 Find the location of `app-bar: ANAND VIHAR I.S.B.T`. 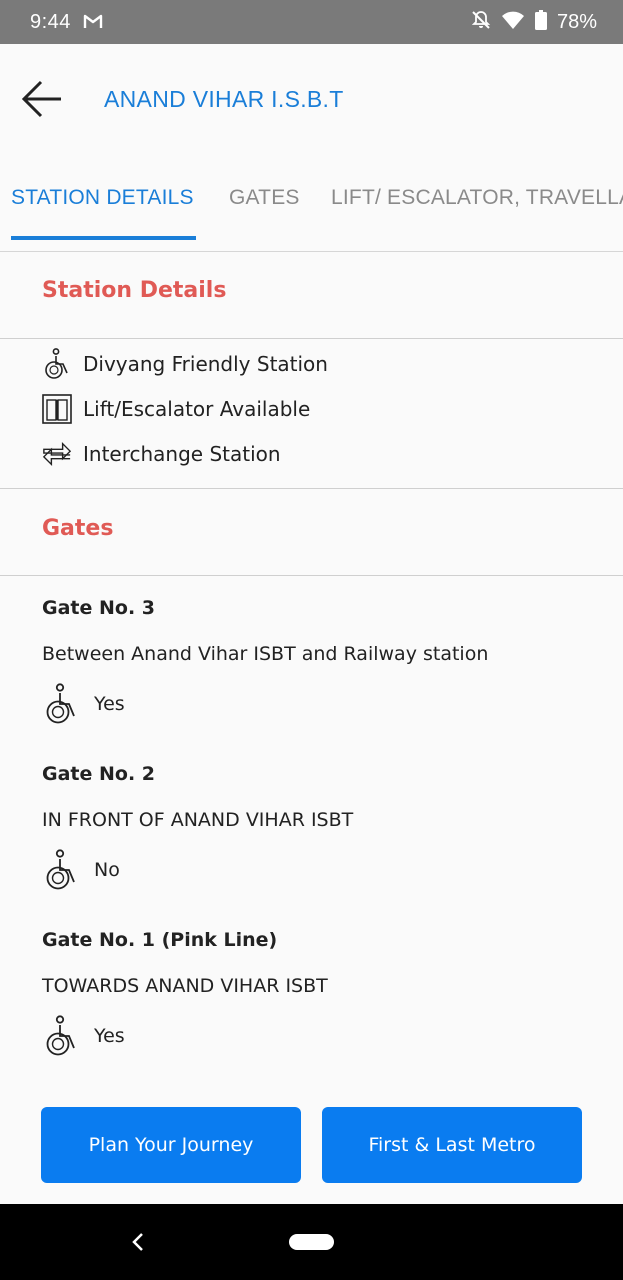

app-bar: ANAND VIHAR I.S.B.T is located at coordinates (311, 99).